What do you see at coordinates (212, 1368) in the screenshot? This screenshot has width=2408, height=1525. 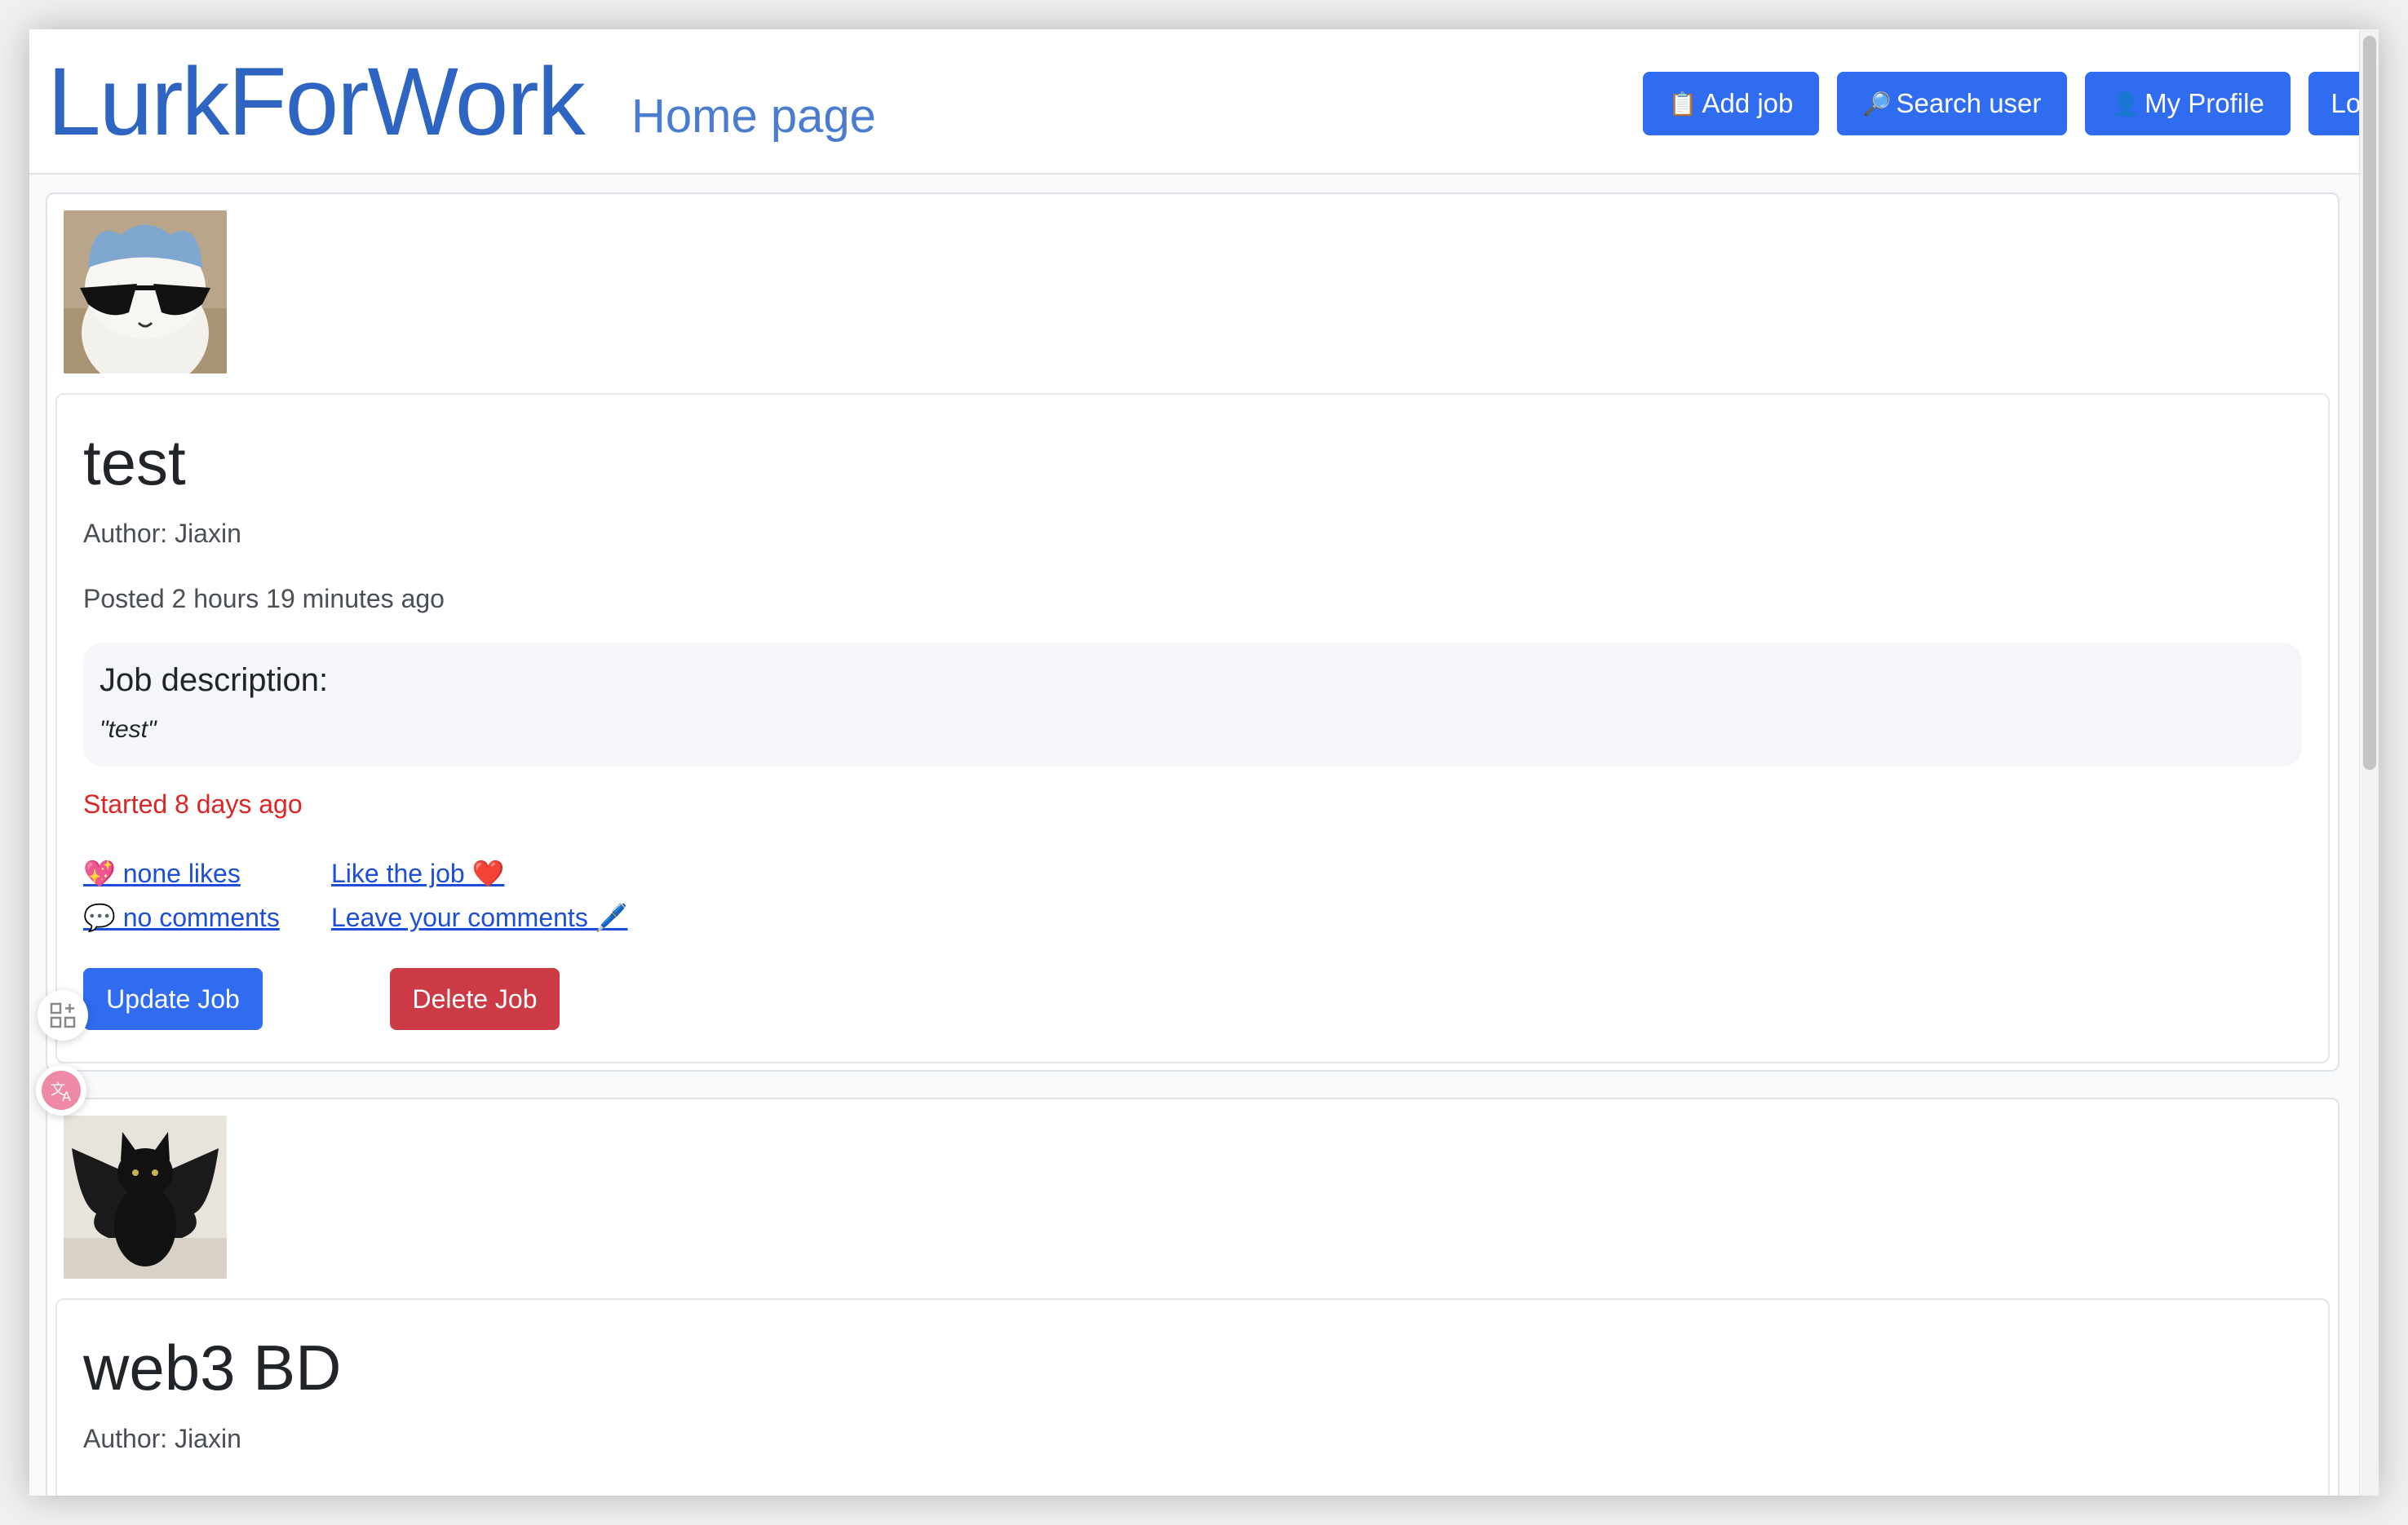 I see `job-title: web3 BD` at bounding box center [212, 1368].